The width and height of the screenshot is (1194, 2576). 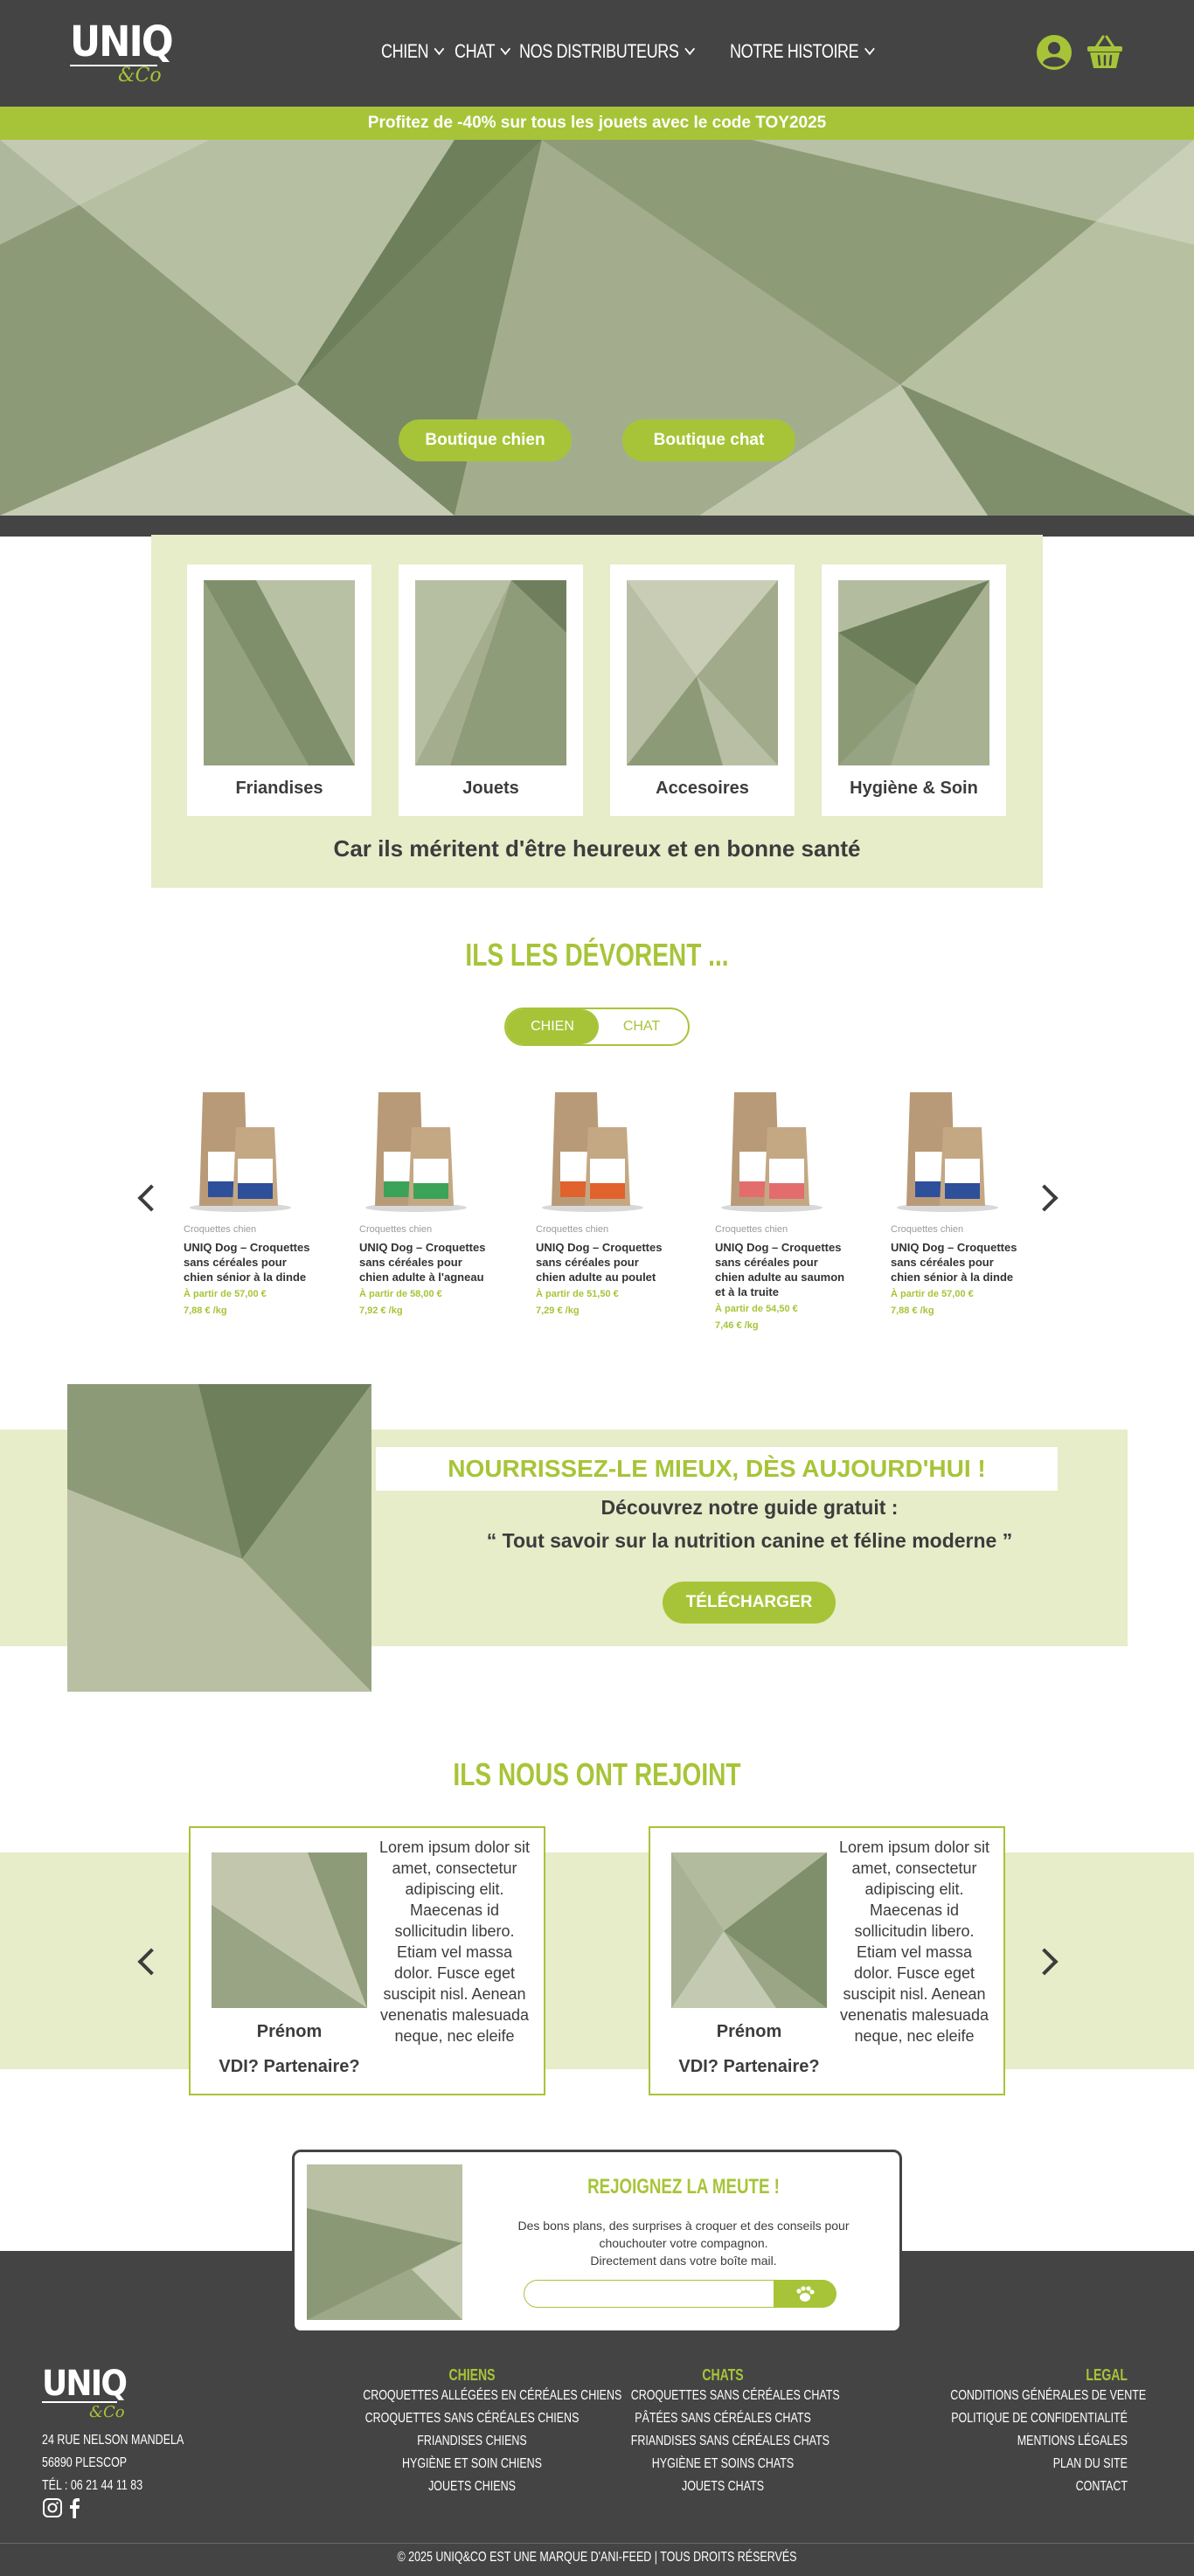 What do you see at coordinates (597, 526) in the screenshot?
I see `hero-divider` at bounding box center [597, 526].